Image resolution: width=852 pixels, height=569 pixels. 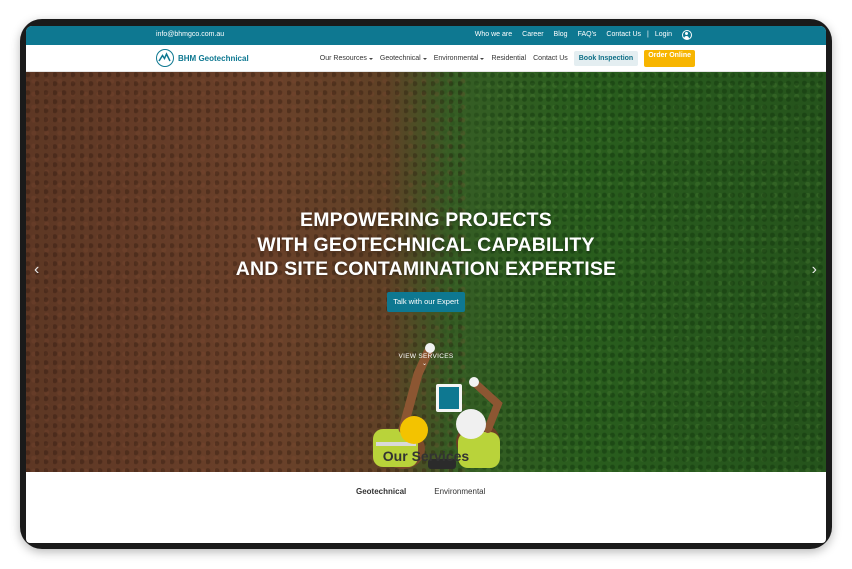 I want to click on email-link: info@bhmgco.com.au, so click(x=190, y=34).